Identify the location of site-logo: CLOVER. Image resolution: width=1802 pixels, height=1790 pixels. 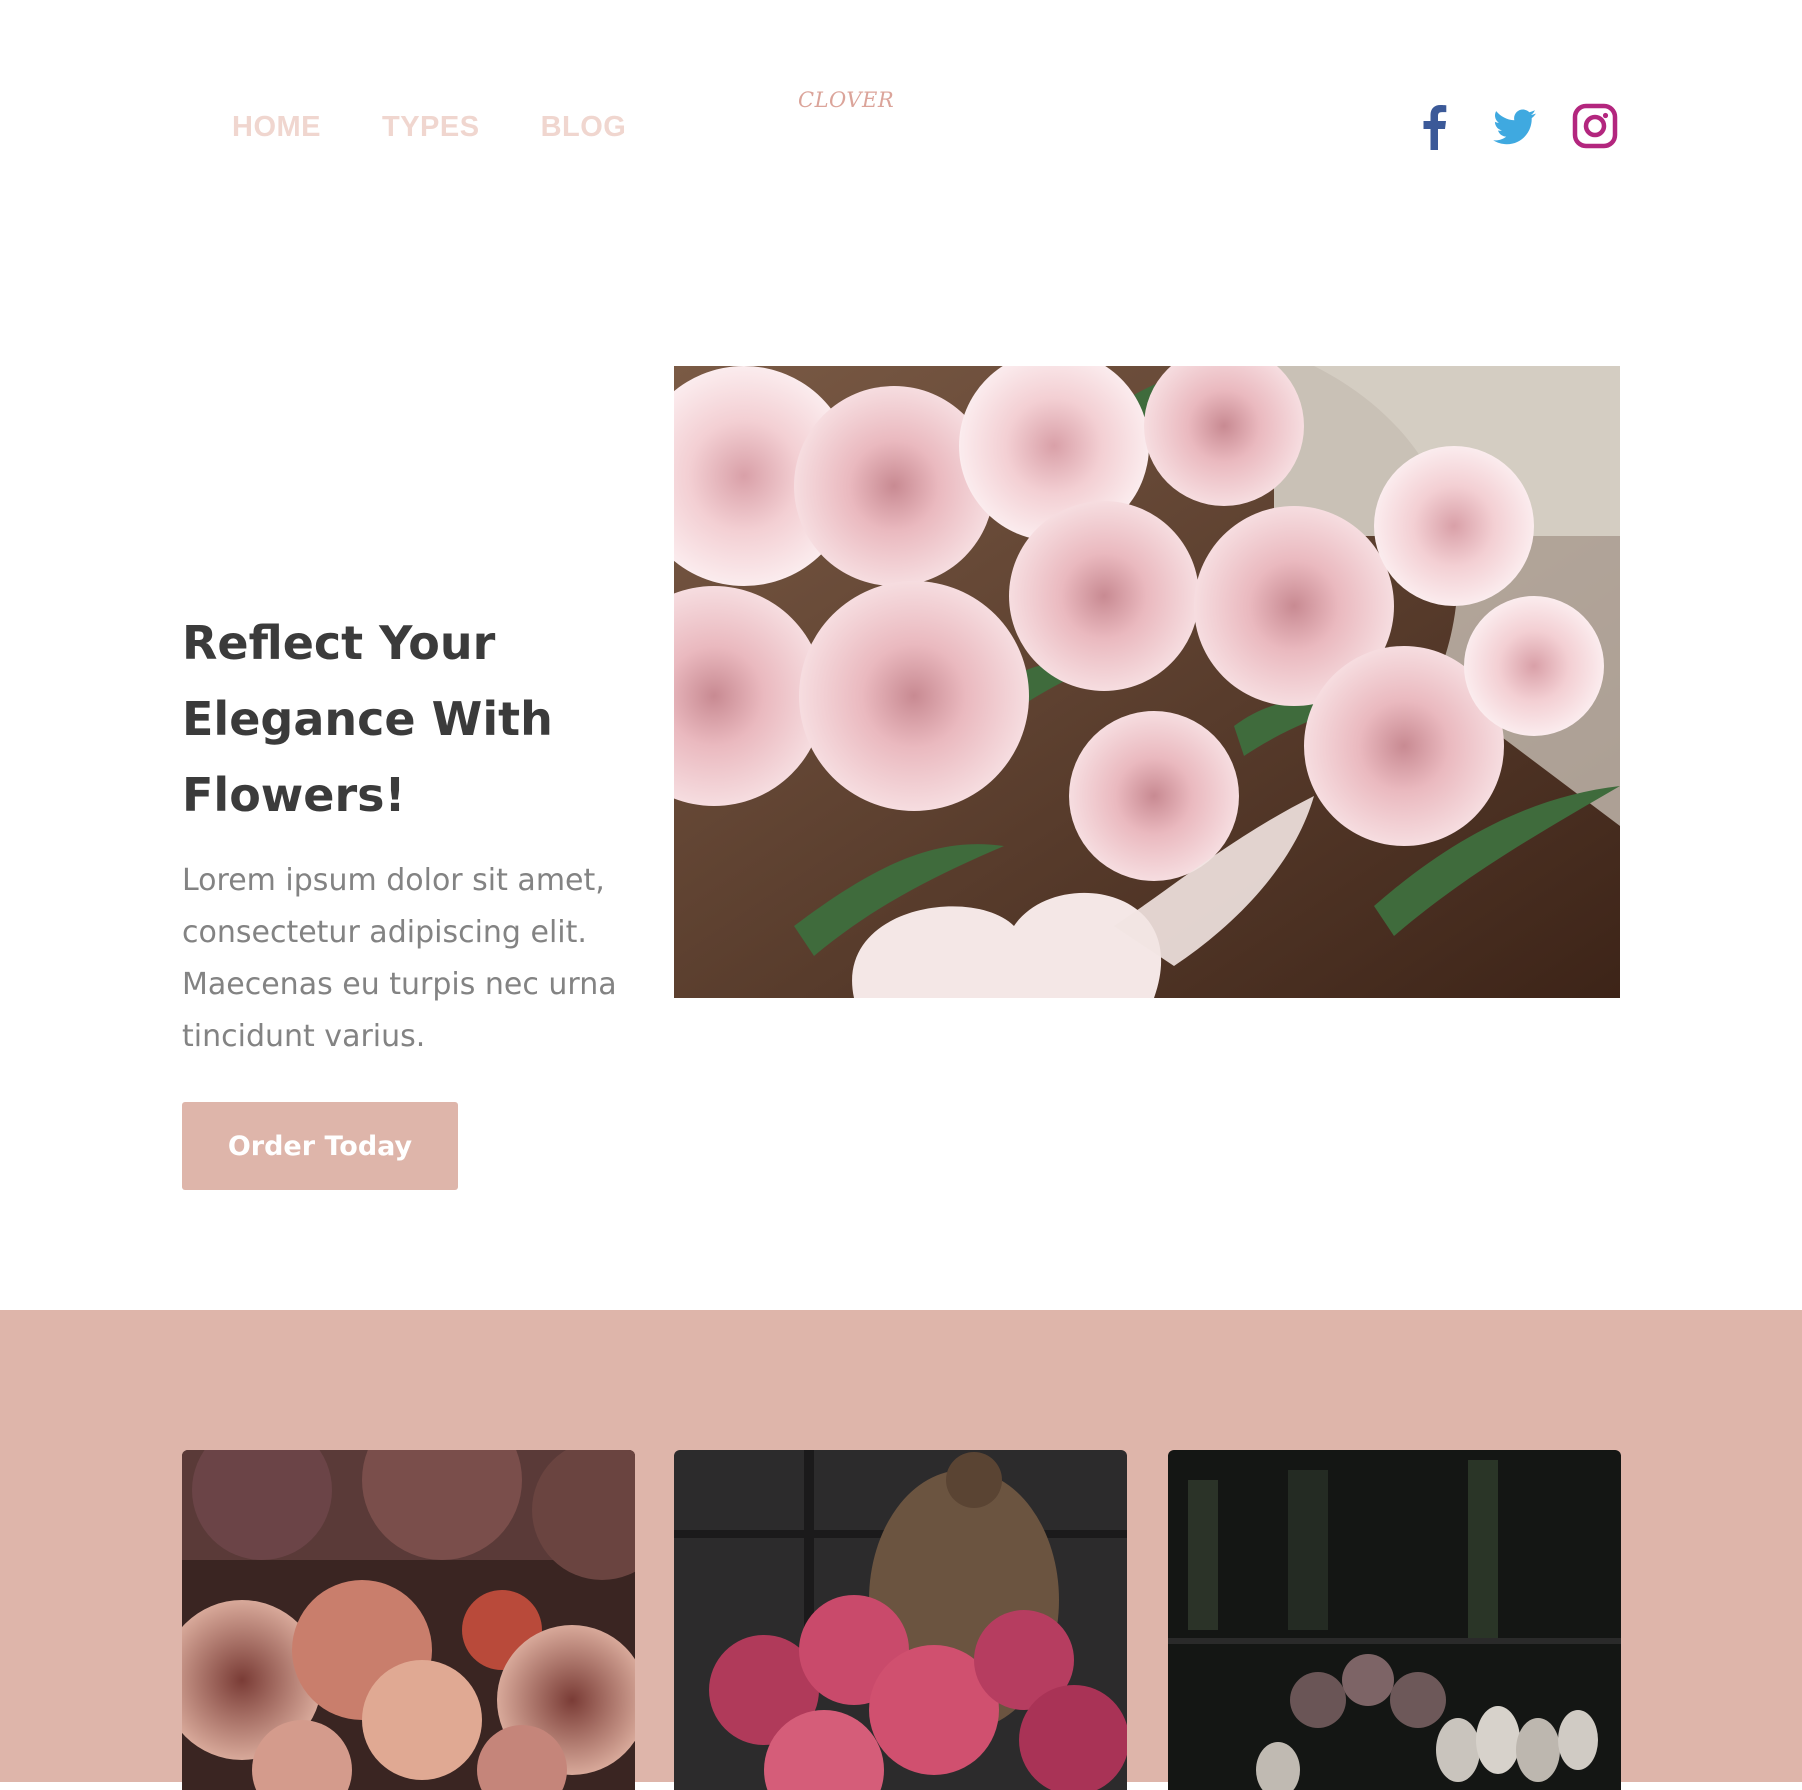
(846, 100).